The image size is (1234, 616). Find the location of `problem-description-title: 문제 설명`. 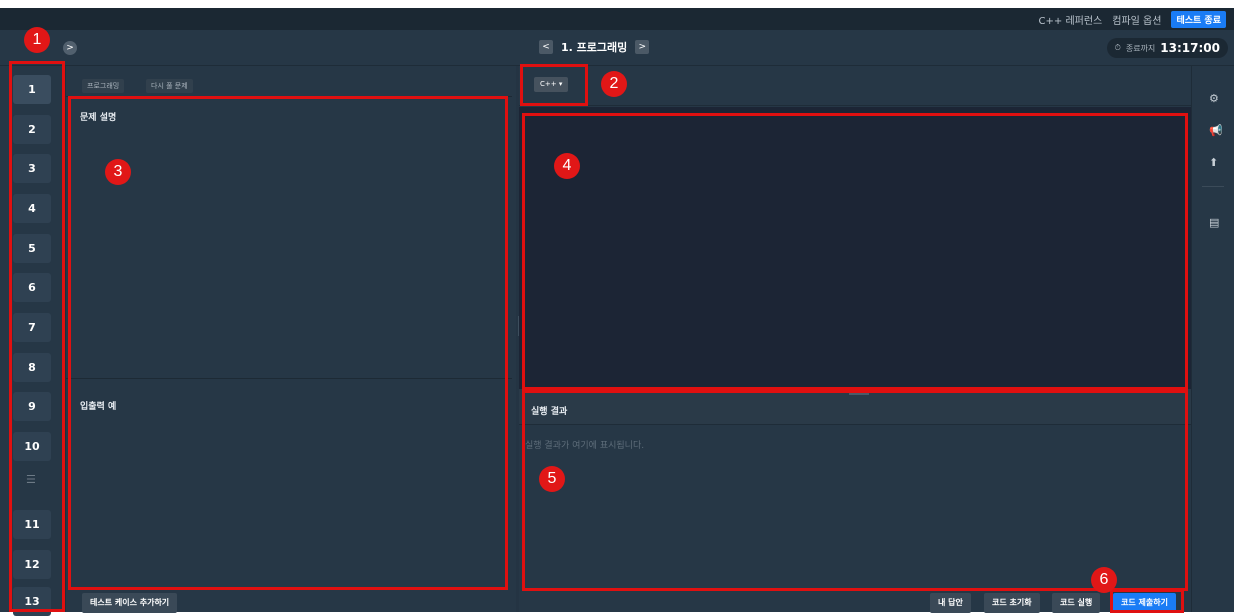

problem-description-title: 문제 설명 is located at coordinates (98, 118).